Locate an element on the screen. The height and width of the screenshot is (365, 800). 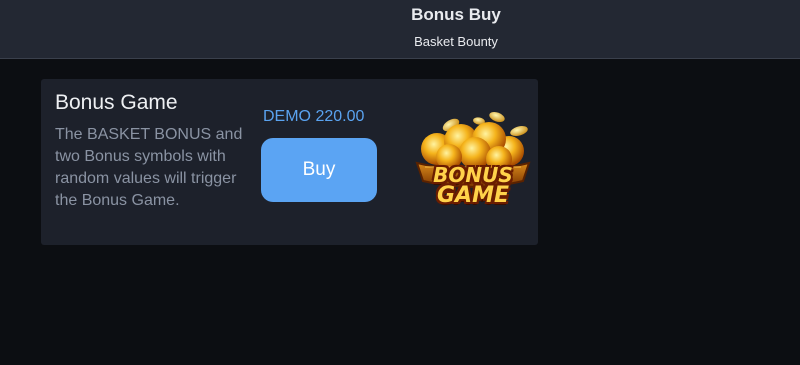
buy-button: Buy is located at coordinates (319, 170).